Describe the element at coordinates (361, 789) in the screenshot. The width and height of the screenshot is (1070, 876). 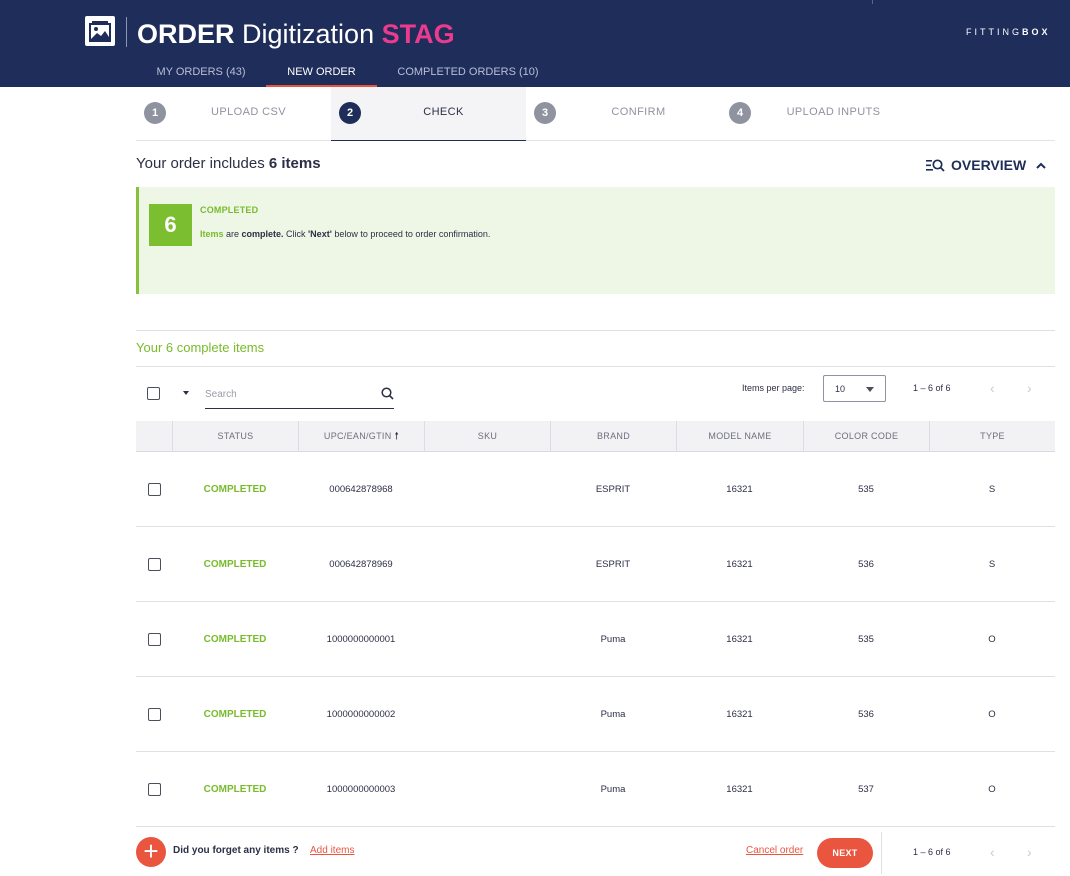
I see `row-upc: 1000000000003` at that location.